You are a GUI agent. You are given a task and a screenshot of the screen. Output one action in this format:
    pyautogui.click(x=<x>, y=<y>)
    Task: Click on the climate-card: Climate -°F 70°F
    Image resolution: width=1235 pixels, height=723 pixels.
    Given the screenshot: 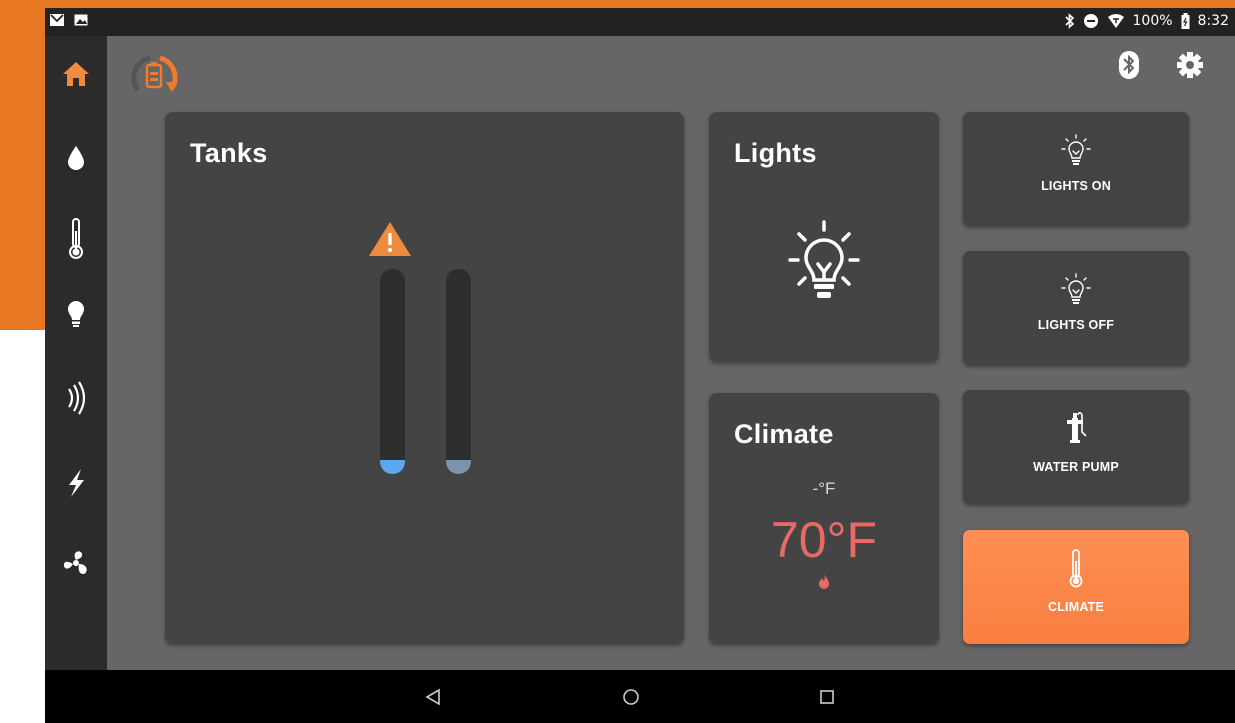 What is the action you would take?
    pyautogui.click(x=824, y=518)
    